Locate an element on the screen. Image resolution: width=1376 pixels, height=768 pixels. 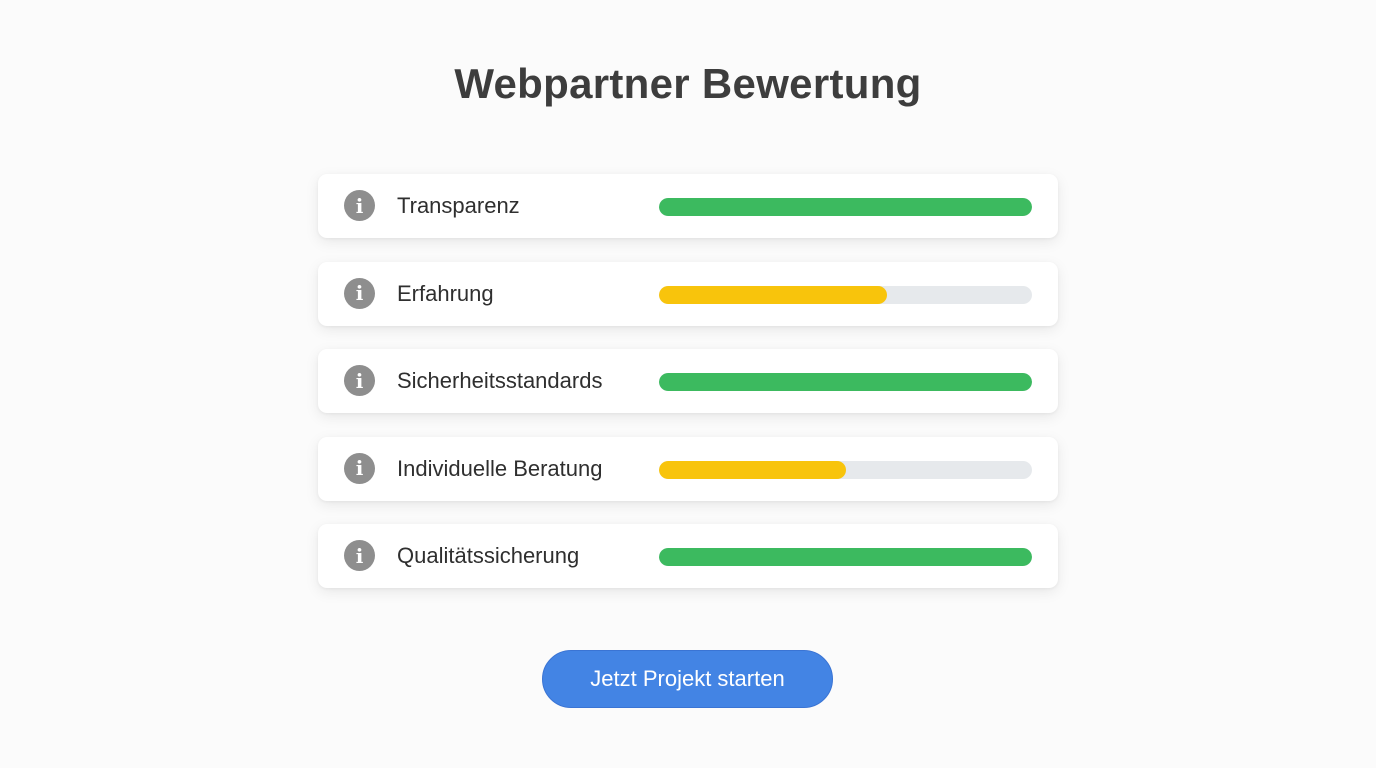
start-project-button: Jetzt Projekt starten is located at coordinates (687, 679).